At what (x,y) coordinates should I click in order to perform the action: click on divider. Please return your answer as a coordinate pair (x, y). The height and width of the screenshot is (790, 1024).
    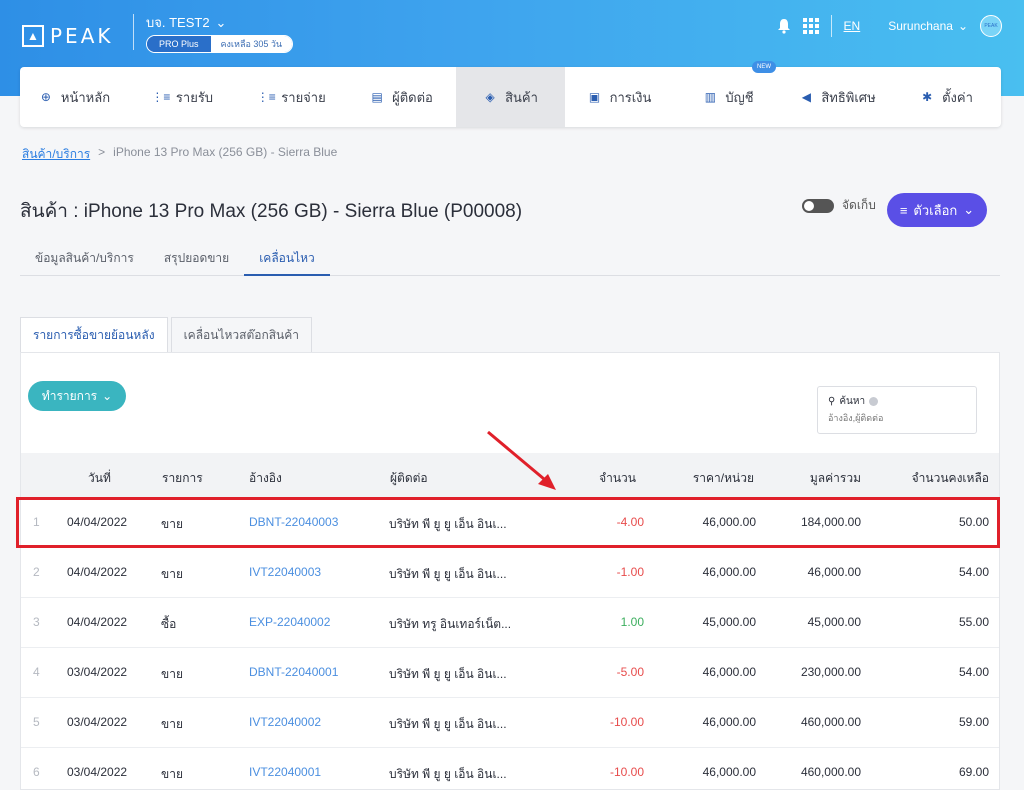
    Looking at the image, I should click on (831, 26).